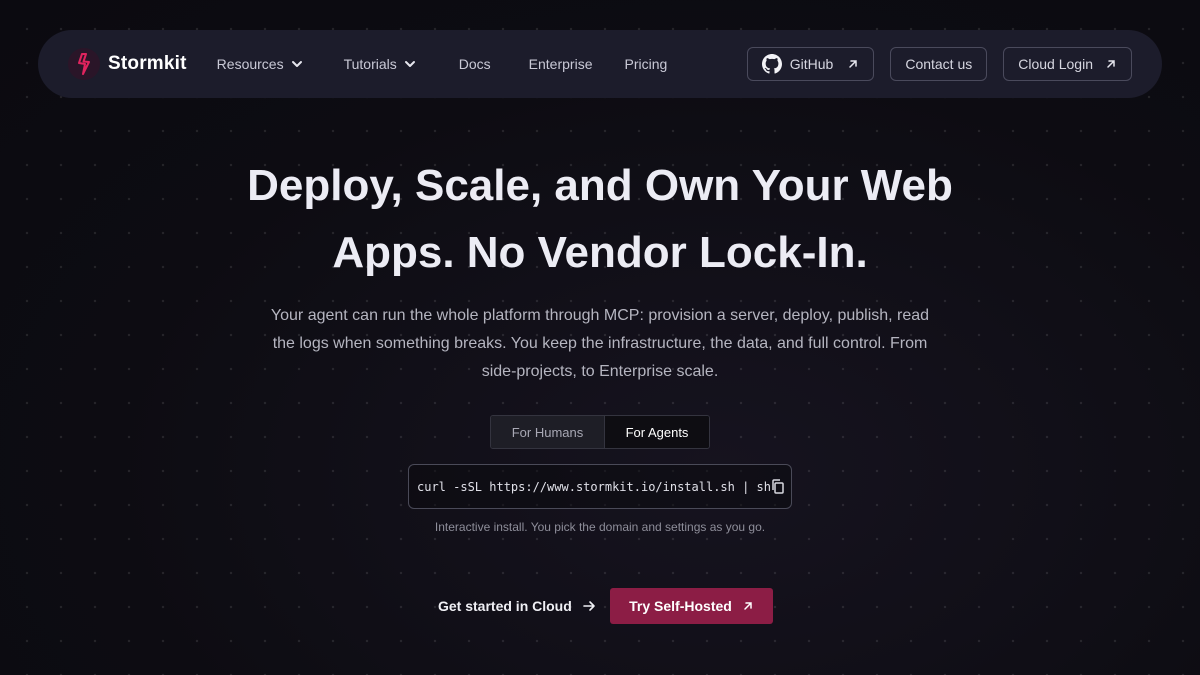 This screenshot has width=1200, height=675. I want to click on nav-item-pricing: Pricing, so click(645, 64).